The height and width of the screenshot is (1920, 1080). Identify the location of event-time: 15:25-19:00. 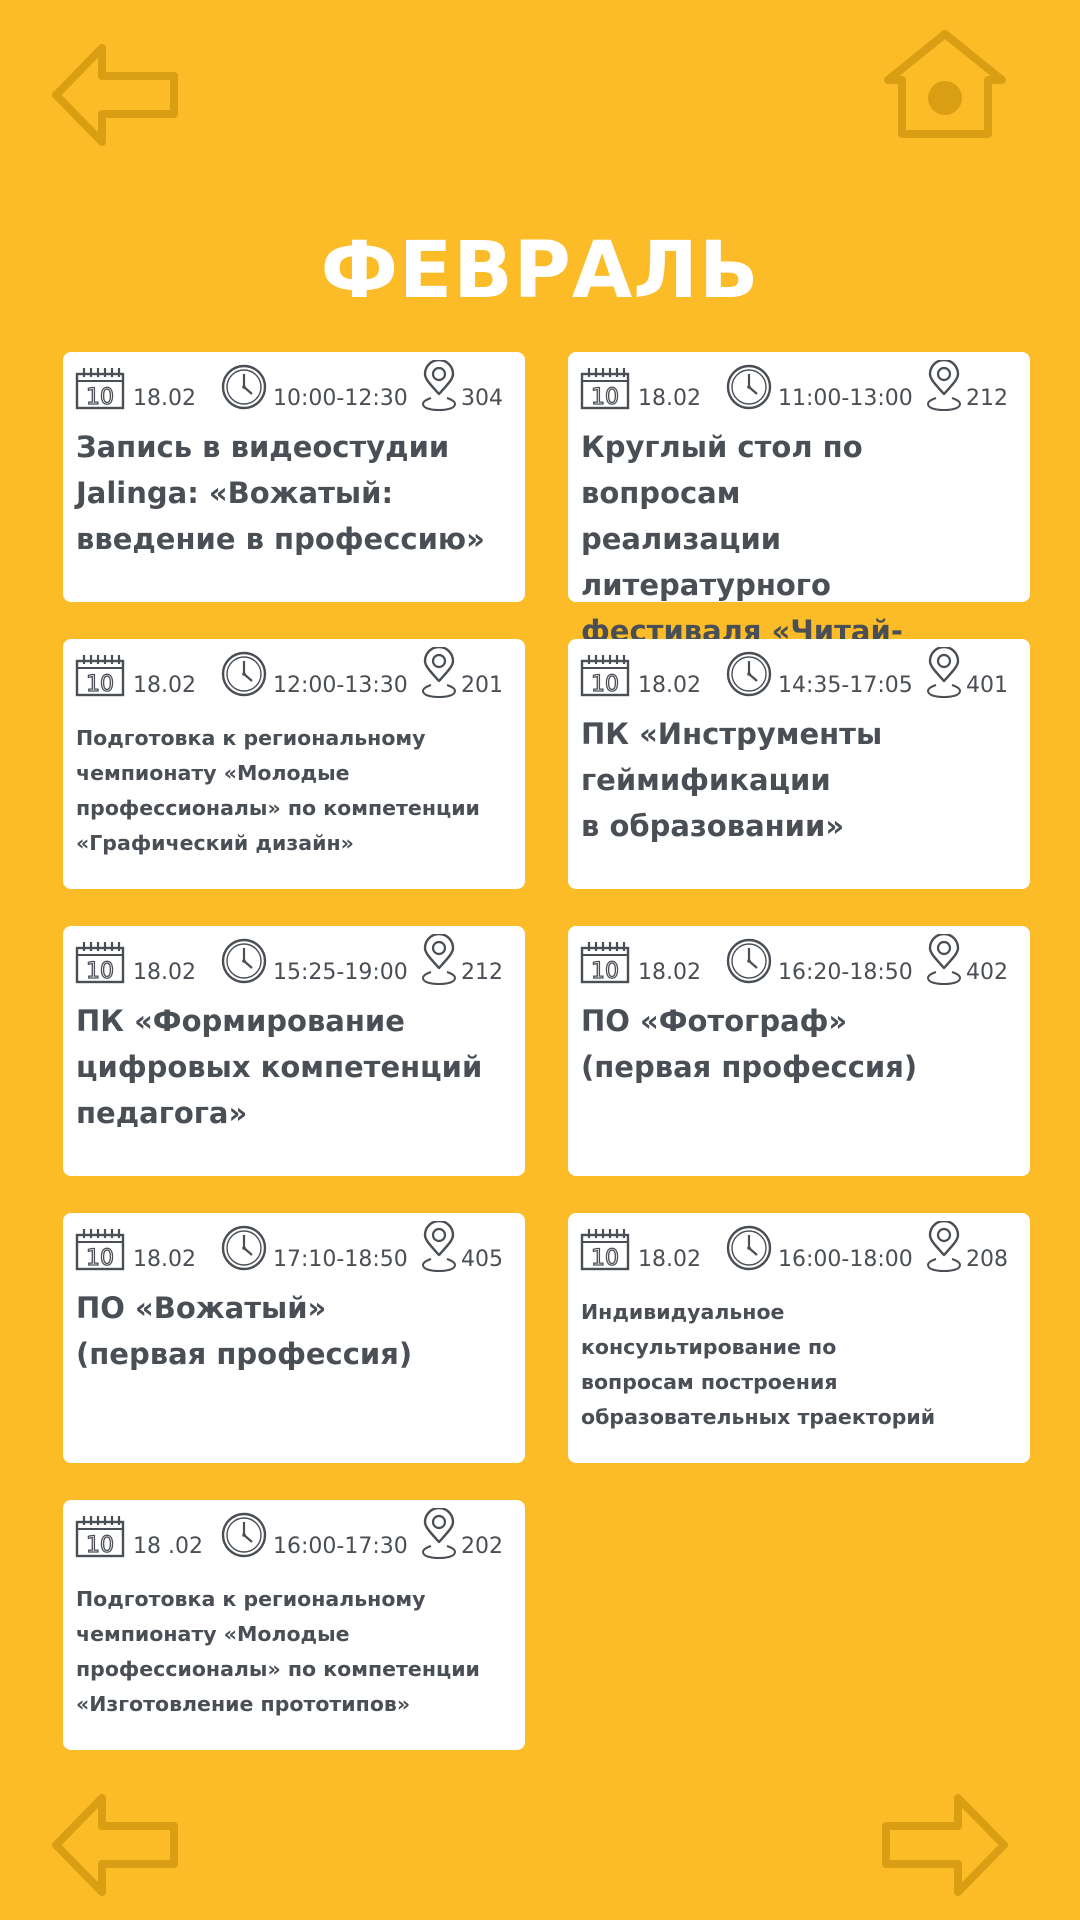
(340, 972).